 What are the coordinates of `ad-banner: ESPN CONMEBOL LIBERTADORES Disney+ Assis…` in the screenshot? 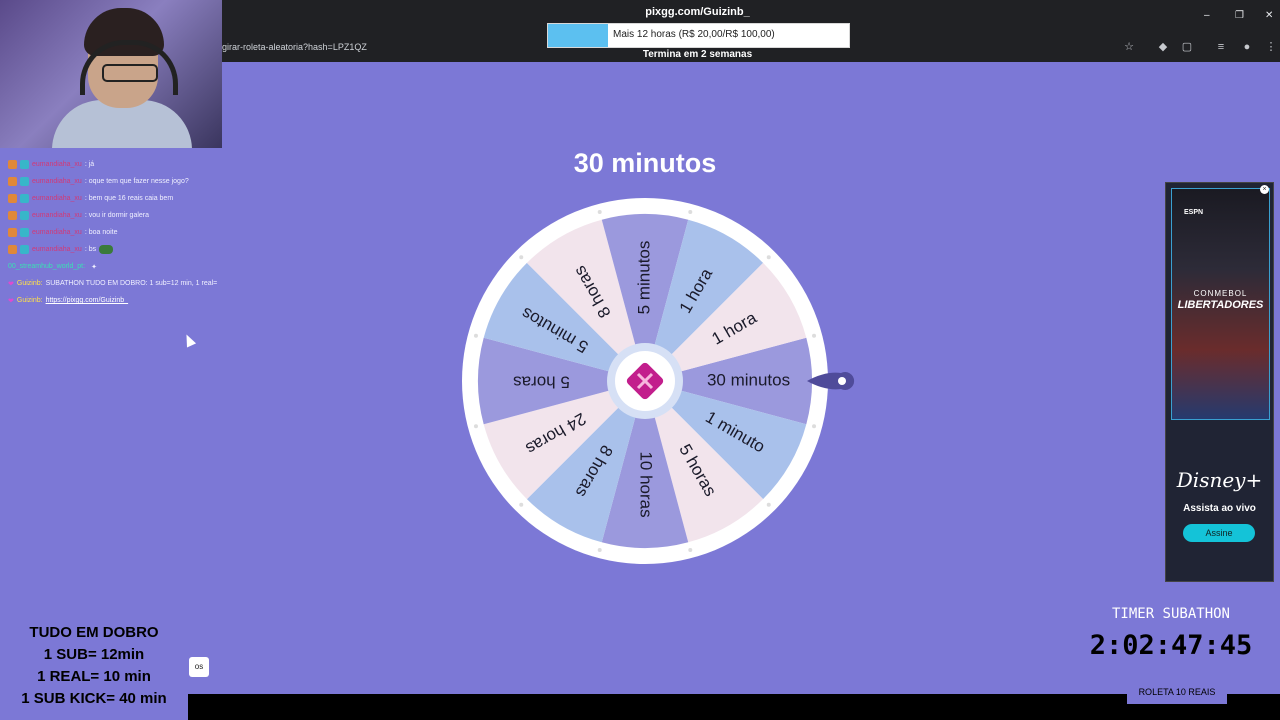 It's located at (1219, 382).